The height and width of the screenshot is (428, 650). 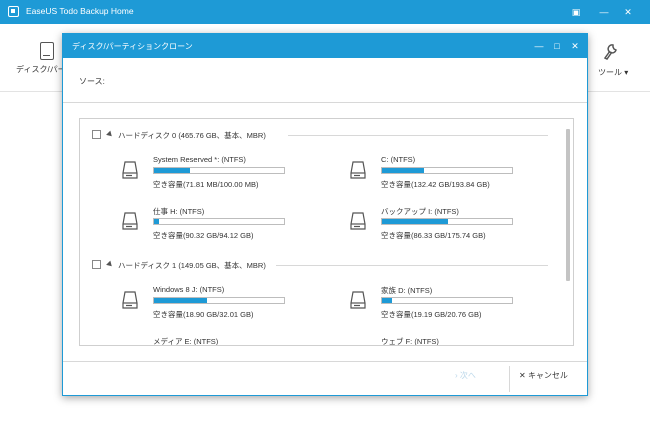 I want to click on app-title: EaseUS Todo Backup Home, so click(x=80, y=11).